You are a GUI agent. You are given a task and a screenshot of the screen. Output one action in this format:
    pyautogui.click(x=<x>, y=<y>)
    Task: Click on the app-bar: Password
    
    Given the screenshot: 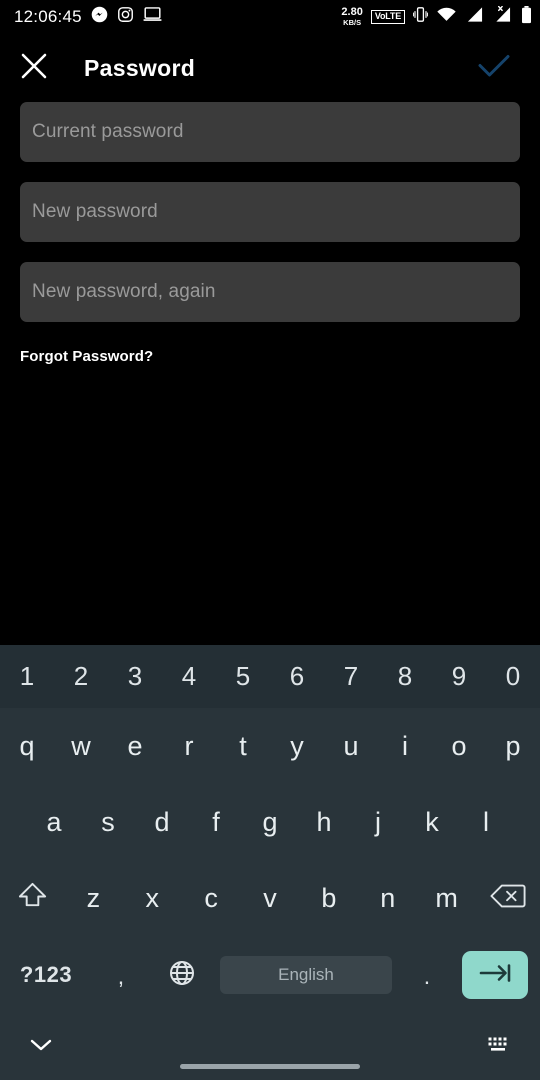 What is the action you would take?
    pyautogui.click(x=270, y=68)
    